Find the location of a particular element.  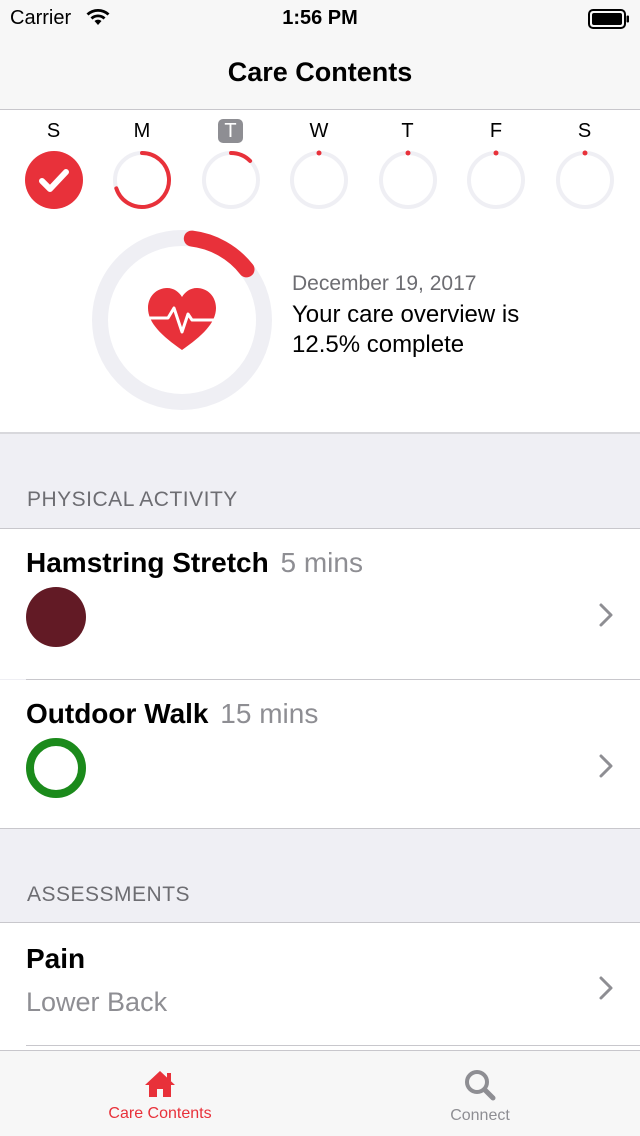

assessment-row-pain: Pain Lower Back is located at coordinates (320, 986).